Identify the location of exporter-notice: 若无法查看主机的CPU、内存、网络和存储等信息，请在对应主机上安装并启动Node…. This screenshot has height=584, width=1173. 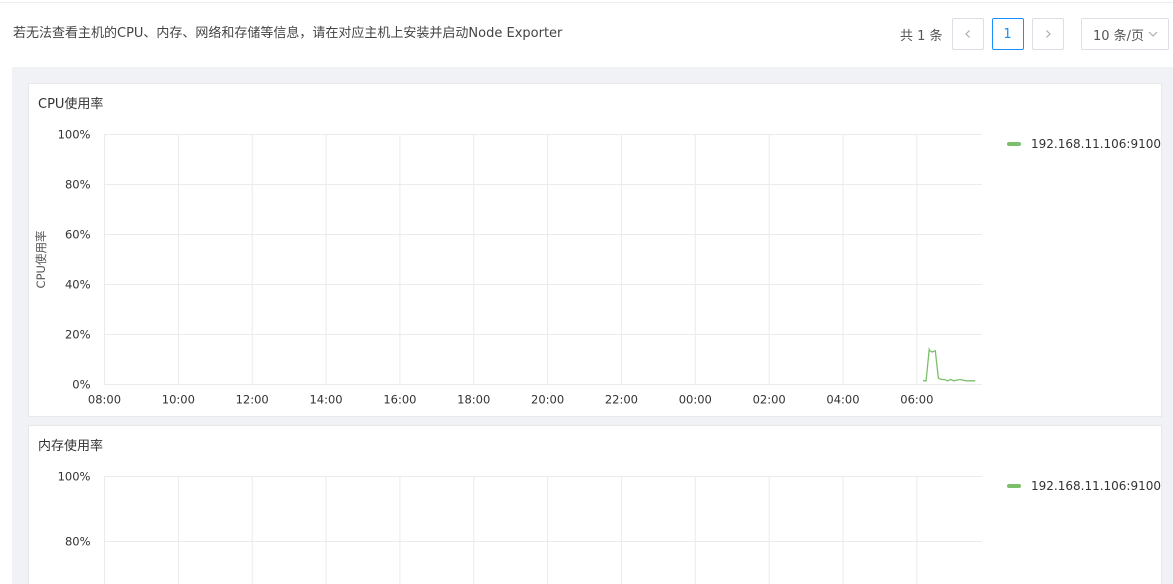
(288, 33).